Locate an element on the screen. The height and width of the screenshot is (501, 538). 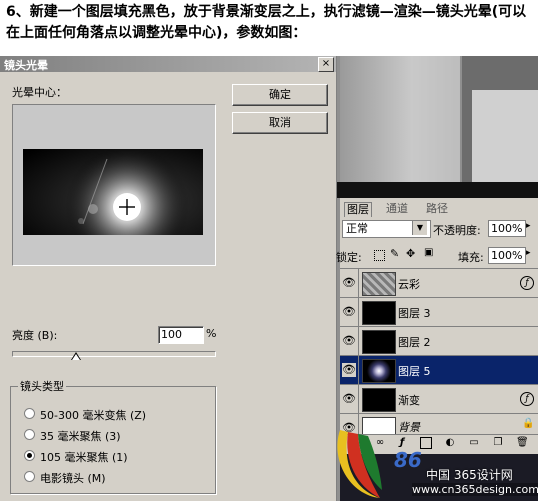
fill-arrow-icon: ▸ is located at coordinates (528, 253).